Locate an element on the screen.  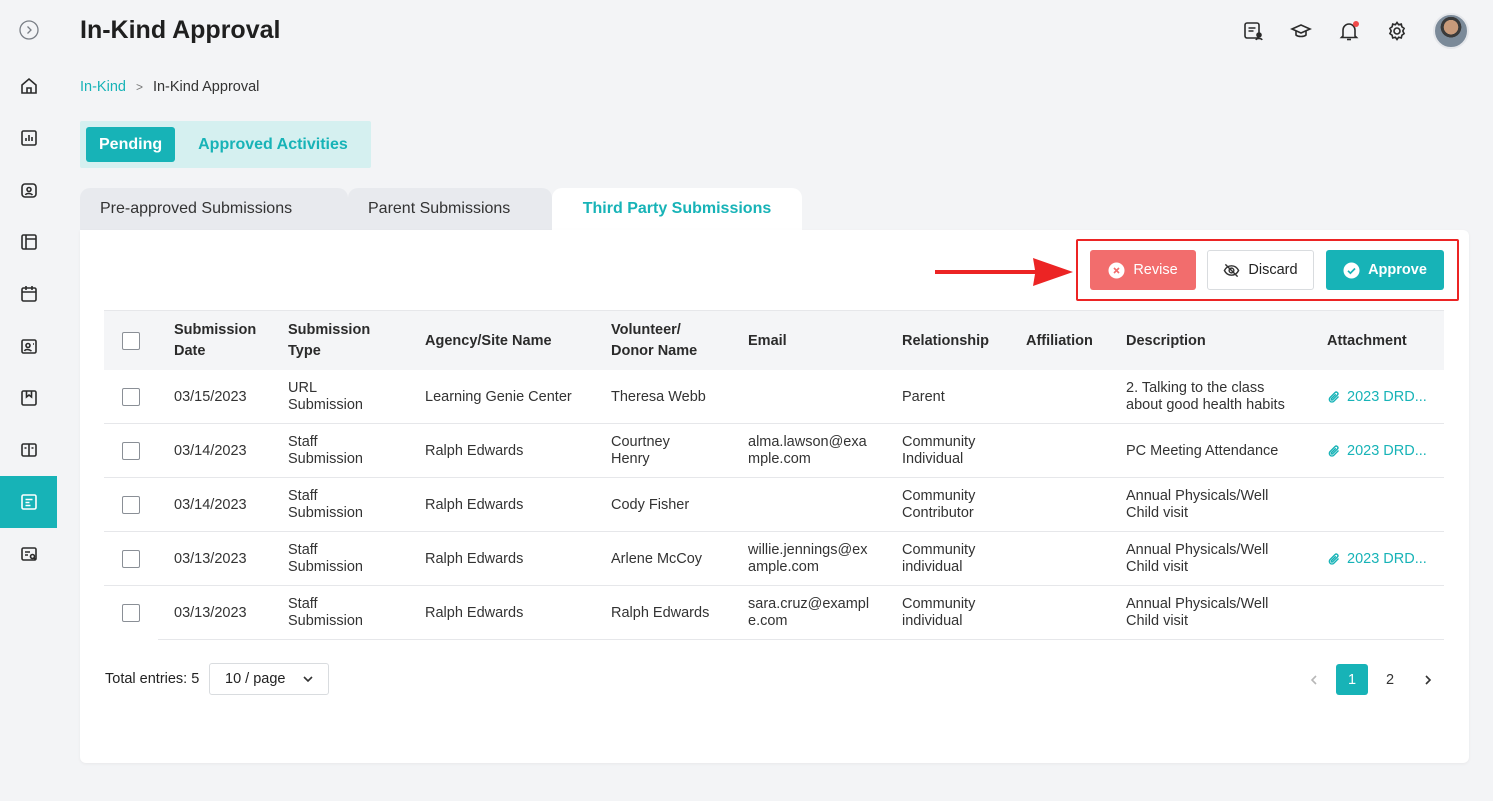
cell-volunteer: Courtney Henry is located at coordinates (640, 450).